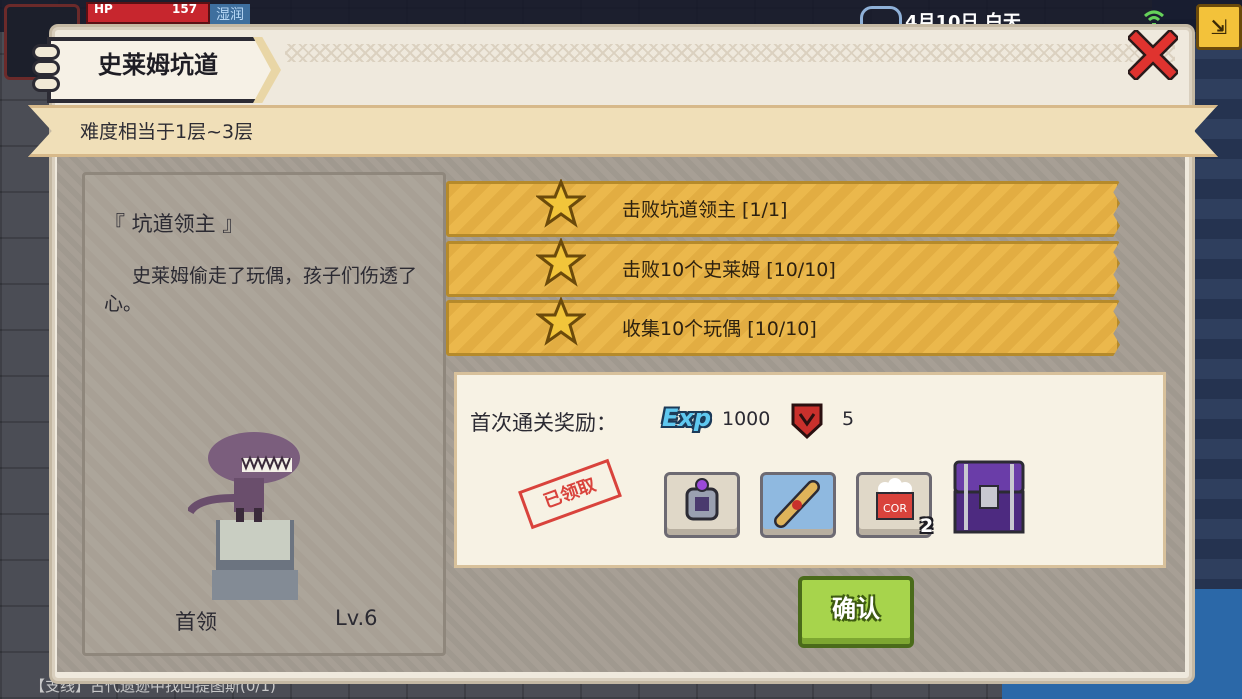  I want to click on objective-label: 击败坑道领主 [1/1], so click(705, 210).